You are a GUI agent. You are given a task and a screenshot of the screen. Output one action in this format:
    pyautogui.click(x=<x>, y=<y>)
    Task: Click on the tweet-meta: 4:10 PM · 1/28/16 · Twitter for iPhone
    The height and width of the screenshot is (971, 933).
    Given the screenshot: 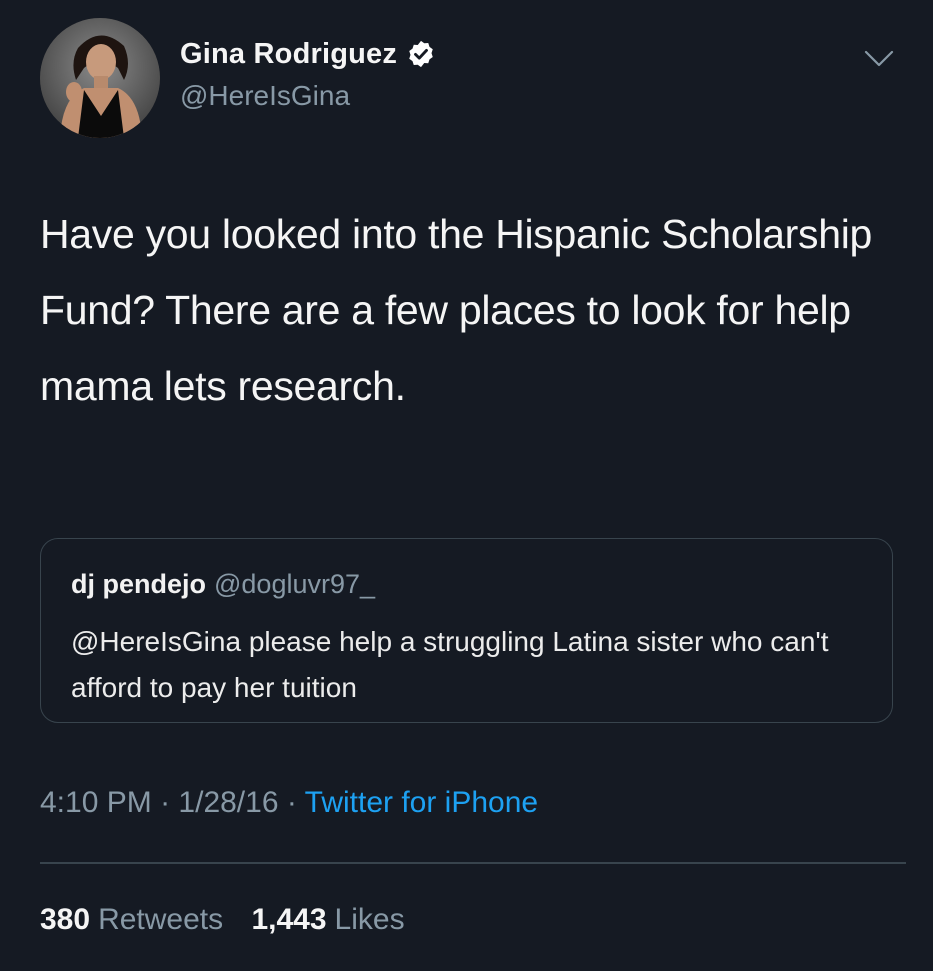 What is the action you would take?
    pyautogui.click(x=289, y=803)
    